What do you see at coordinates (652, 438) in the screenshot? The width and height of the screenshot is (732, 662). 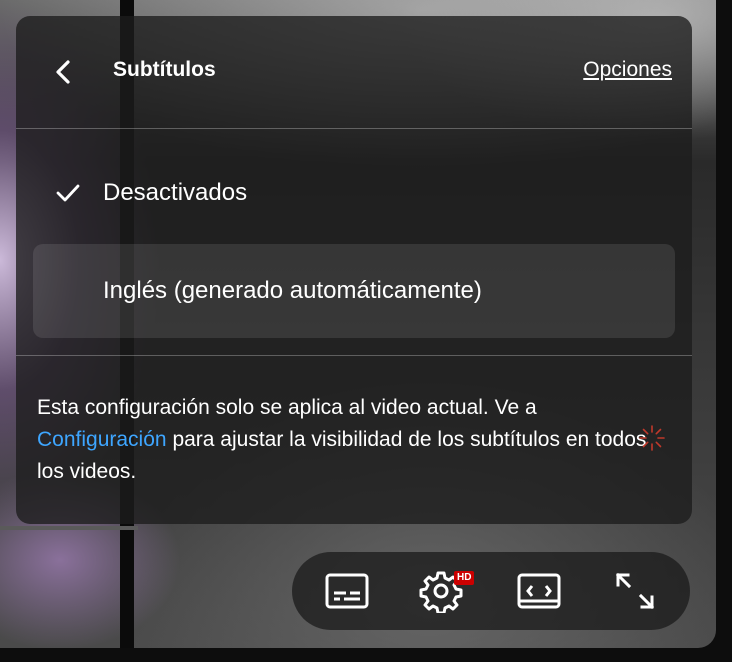 I see `loading-spinner-icon` at bounding box center [652, 438].